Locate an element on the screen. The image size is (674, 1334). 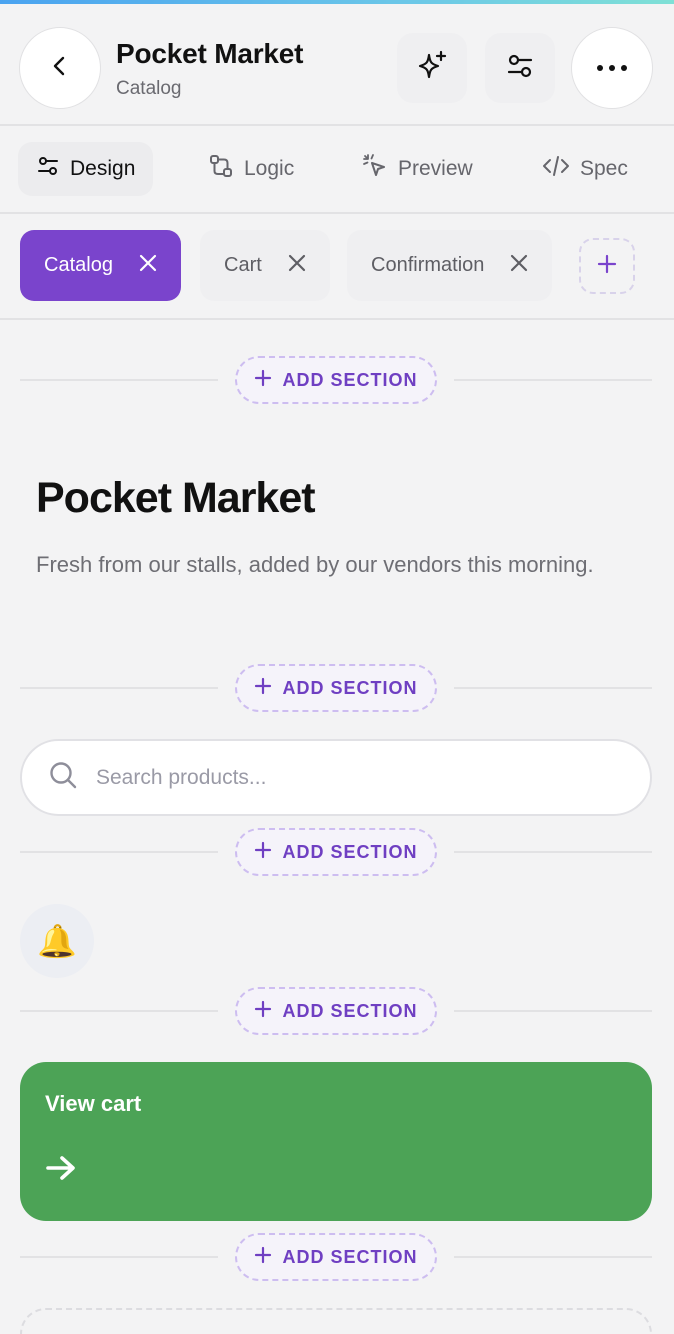
search-bar is located at coordinates (336, 777).